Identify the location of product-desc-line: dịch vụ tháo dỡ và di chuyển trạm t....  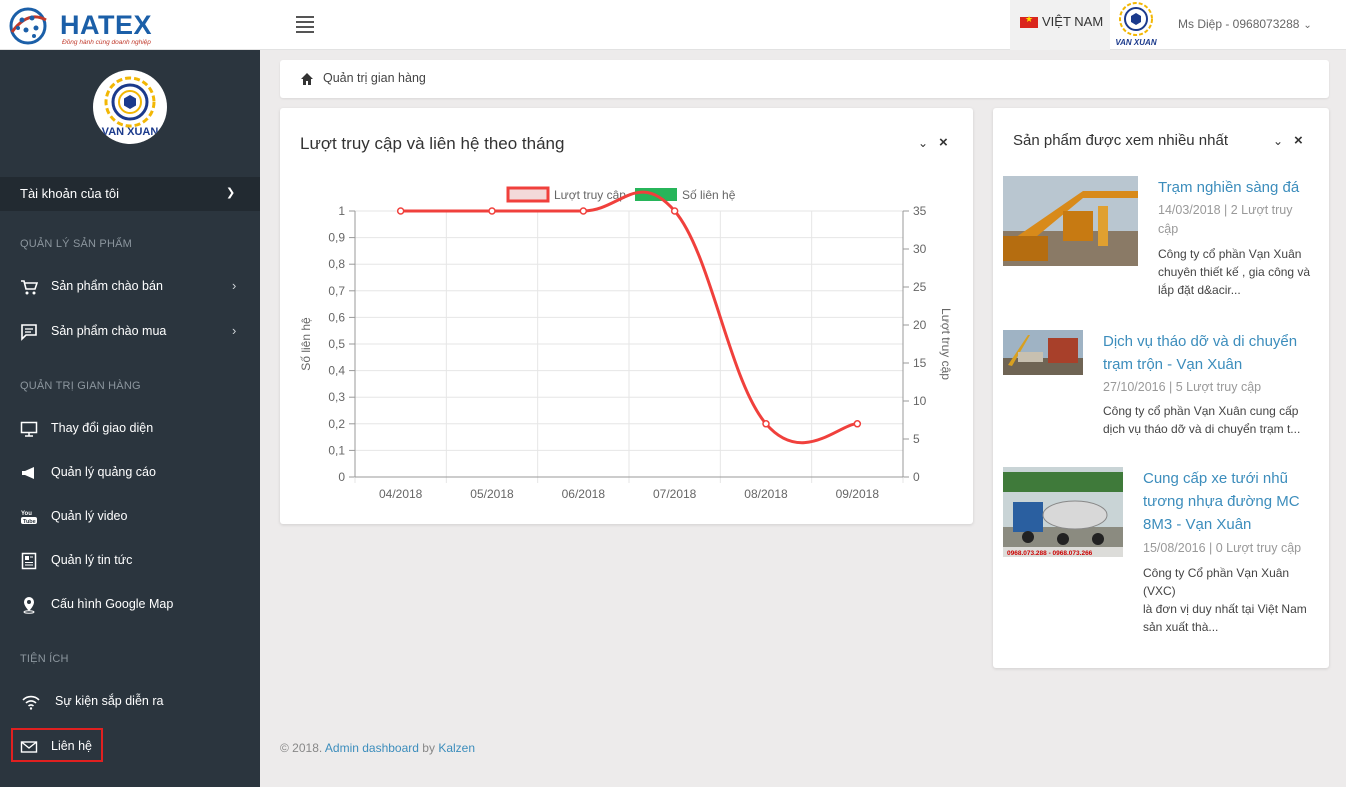
(1202, 429).